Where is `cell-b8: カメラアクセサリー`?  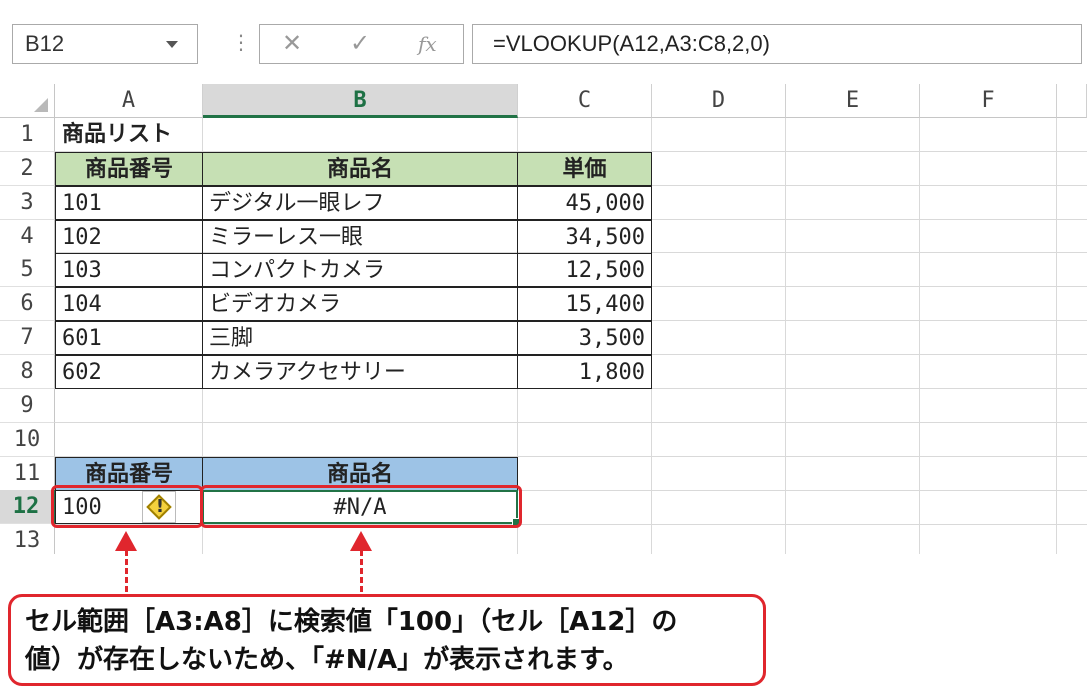
cell-b8: カメラアクセサリー is located at coordinates (360, 372).